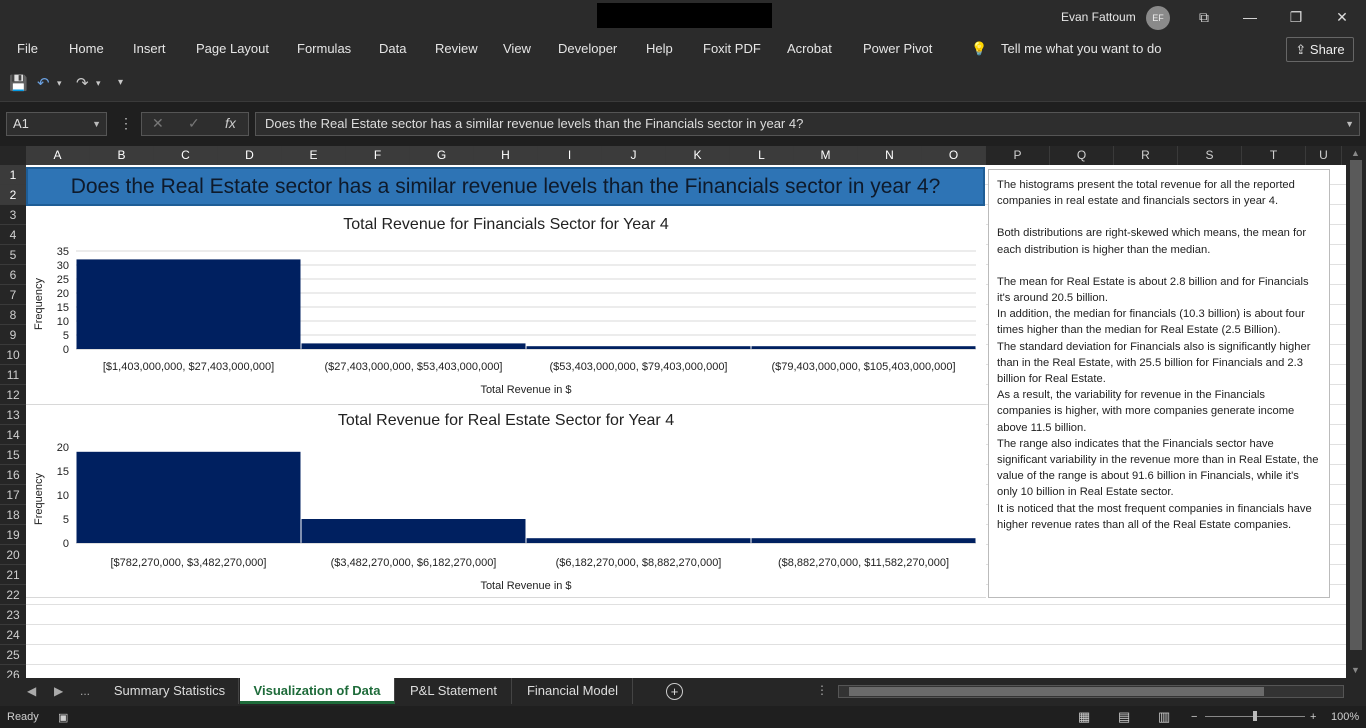 The width and height of the screenshot is (1366, 728). Describe the element at coordinates (1204, 17) in the screenshot. I see `ribbon-display-icon: ⧉` at that location.